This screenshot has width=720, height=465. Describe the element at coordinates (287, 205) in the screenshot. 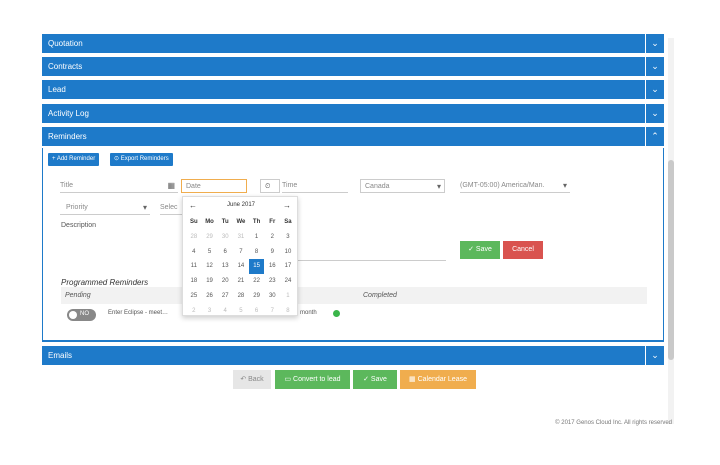

I see `next-month-icon: →` at that location.